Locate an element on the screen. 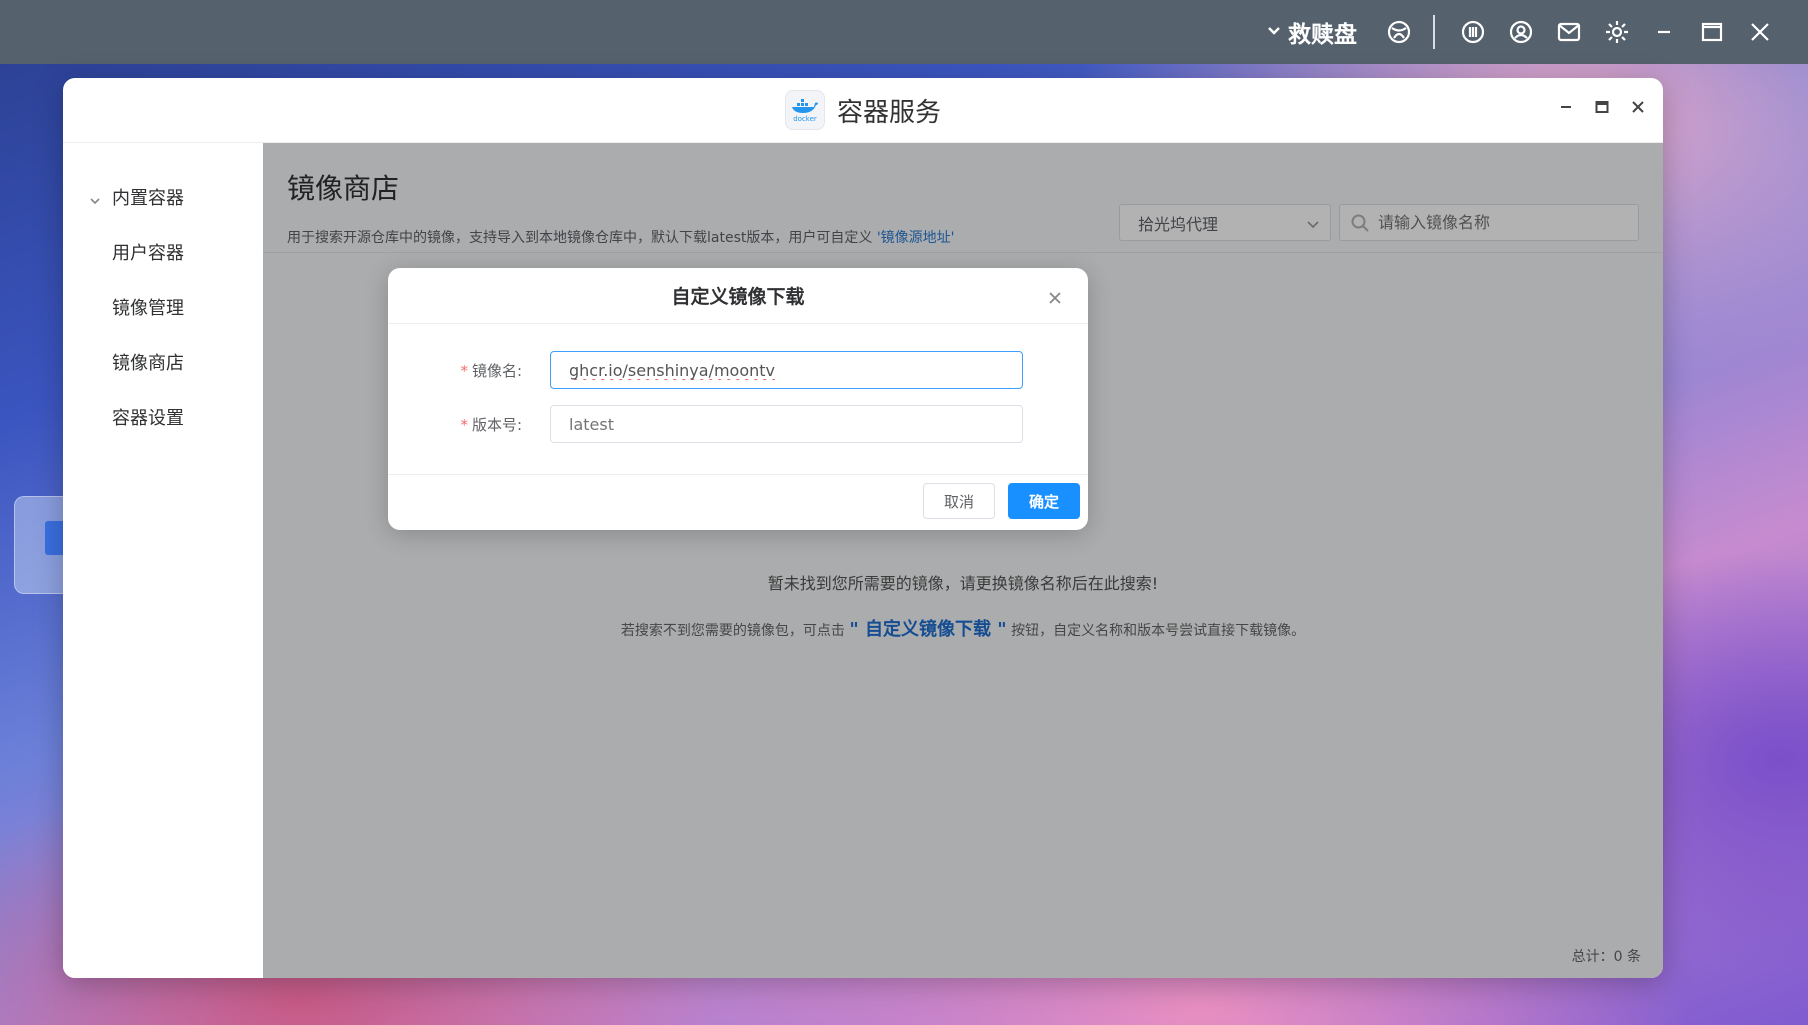 The image size is (1808, 1025). image-name-label: * 镜像名: is located at coordinates (462, 370).